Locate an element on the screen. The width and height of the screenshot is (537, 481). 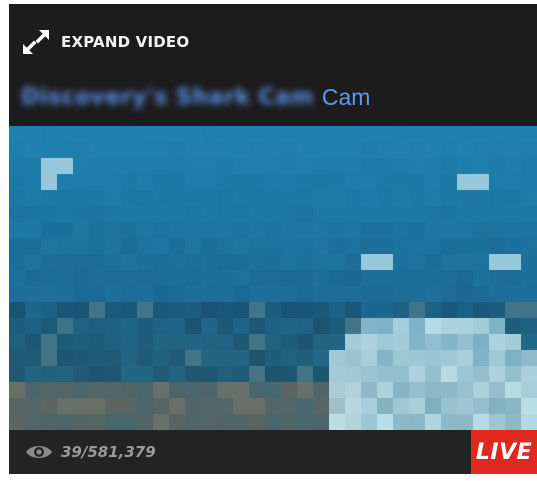
expand-arrows-icon is located at coordinates (36, 42).